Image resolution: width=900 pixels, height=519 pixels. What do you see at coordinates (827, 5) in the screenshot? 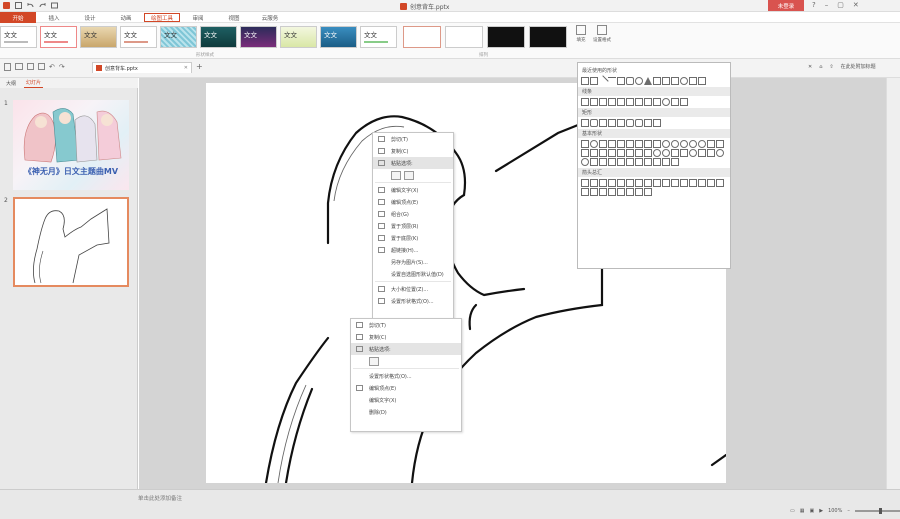
I see `minimize-icon: –` at bounding box center [827, 5].